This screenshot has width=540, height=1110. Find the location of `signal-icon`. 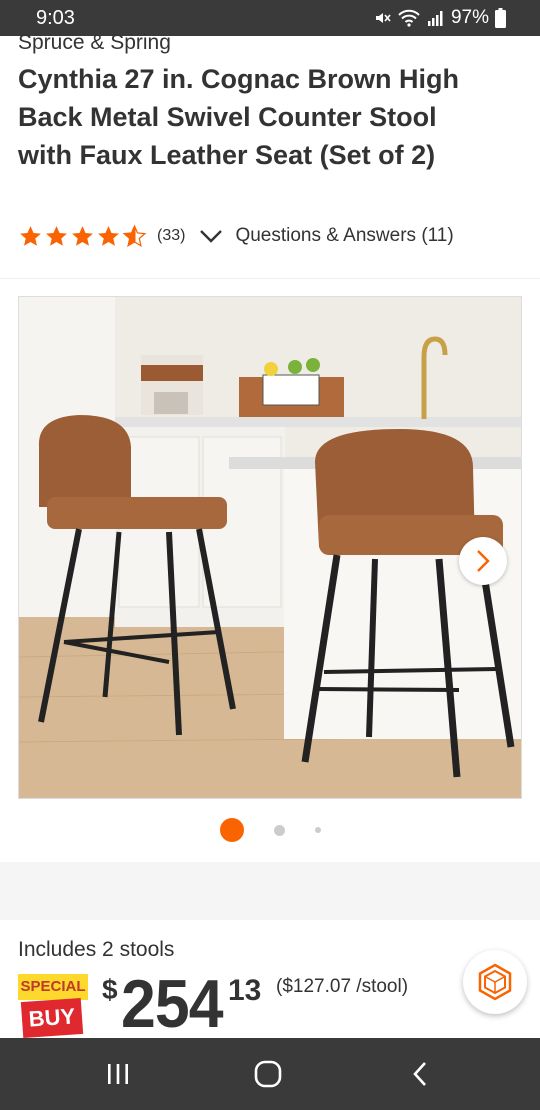

signal-icon is located at coordinates (435, 18).